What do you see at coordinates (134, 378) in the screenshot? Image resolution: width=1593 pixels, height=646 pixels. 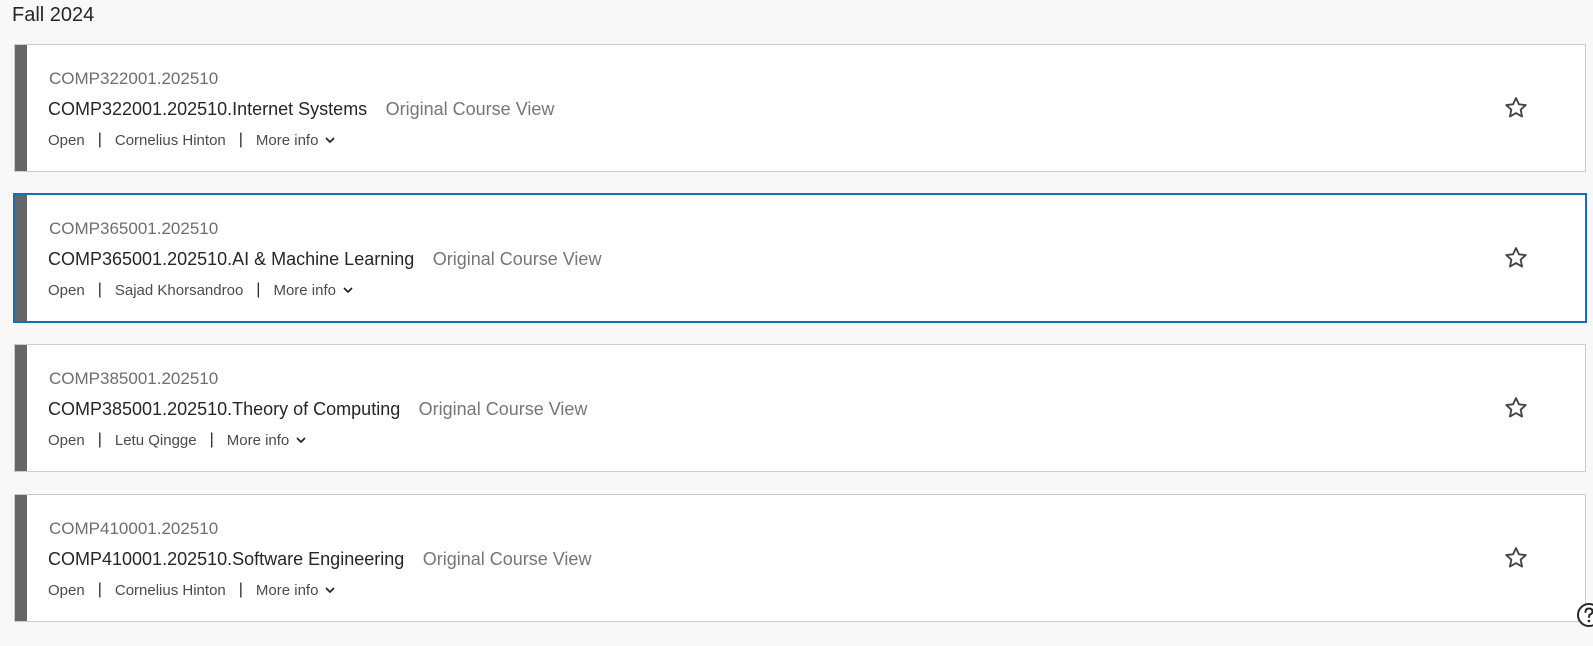 I see `course-id: COMP385001.202510` at bounding box center [134, 378].